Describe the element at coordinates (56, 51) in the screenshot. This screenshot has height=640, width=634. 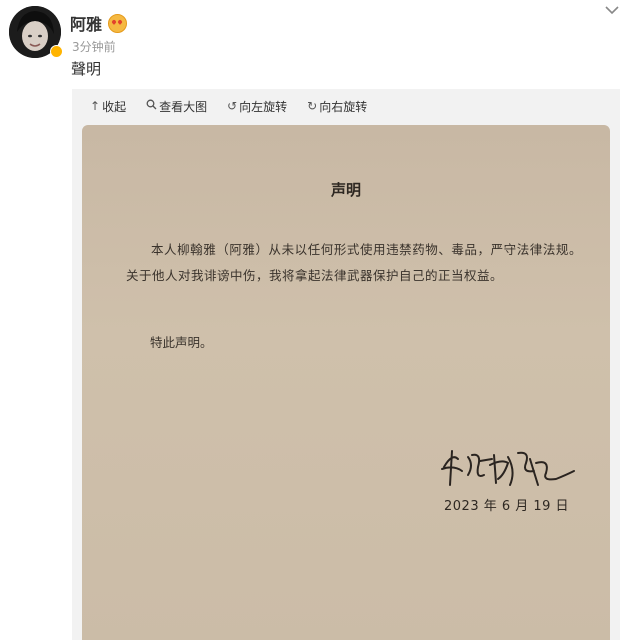
I see `verified-badge-icon` at that location.